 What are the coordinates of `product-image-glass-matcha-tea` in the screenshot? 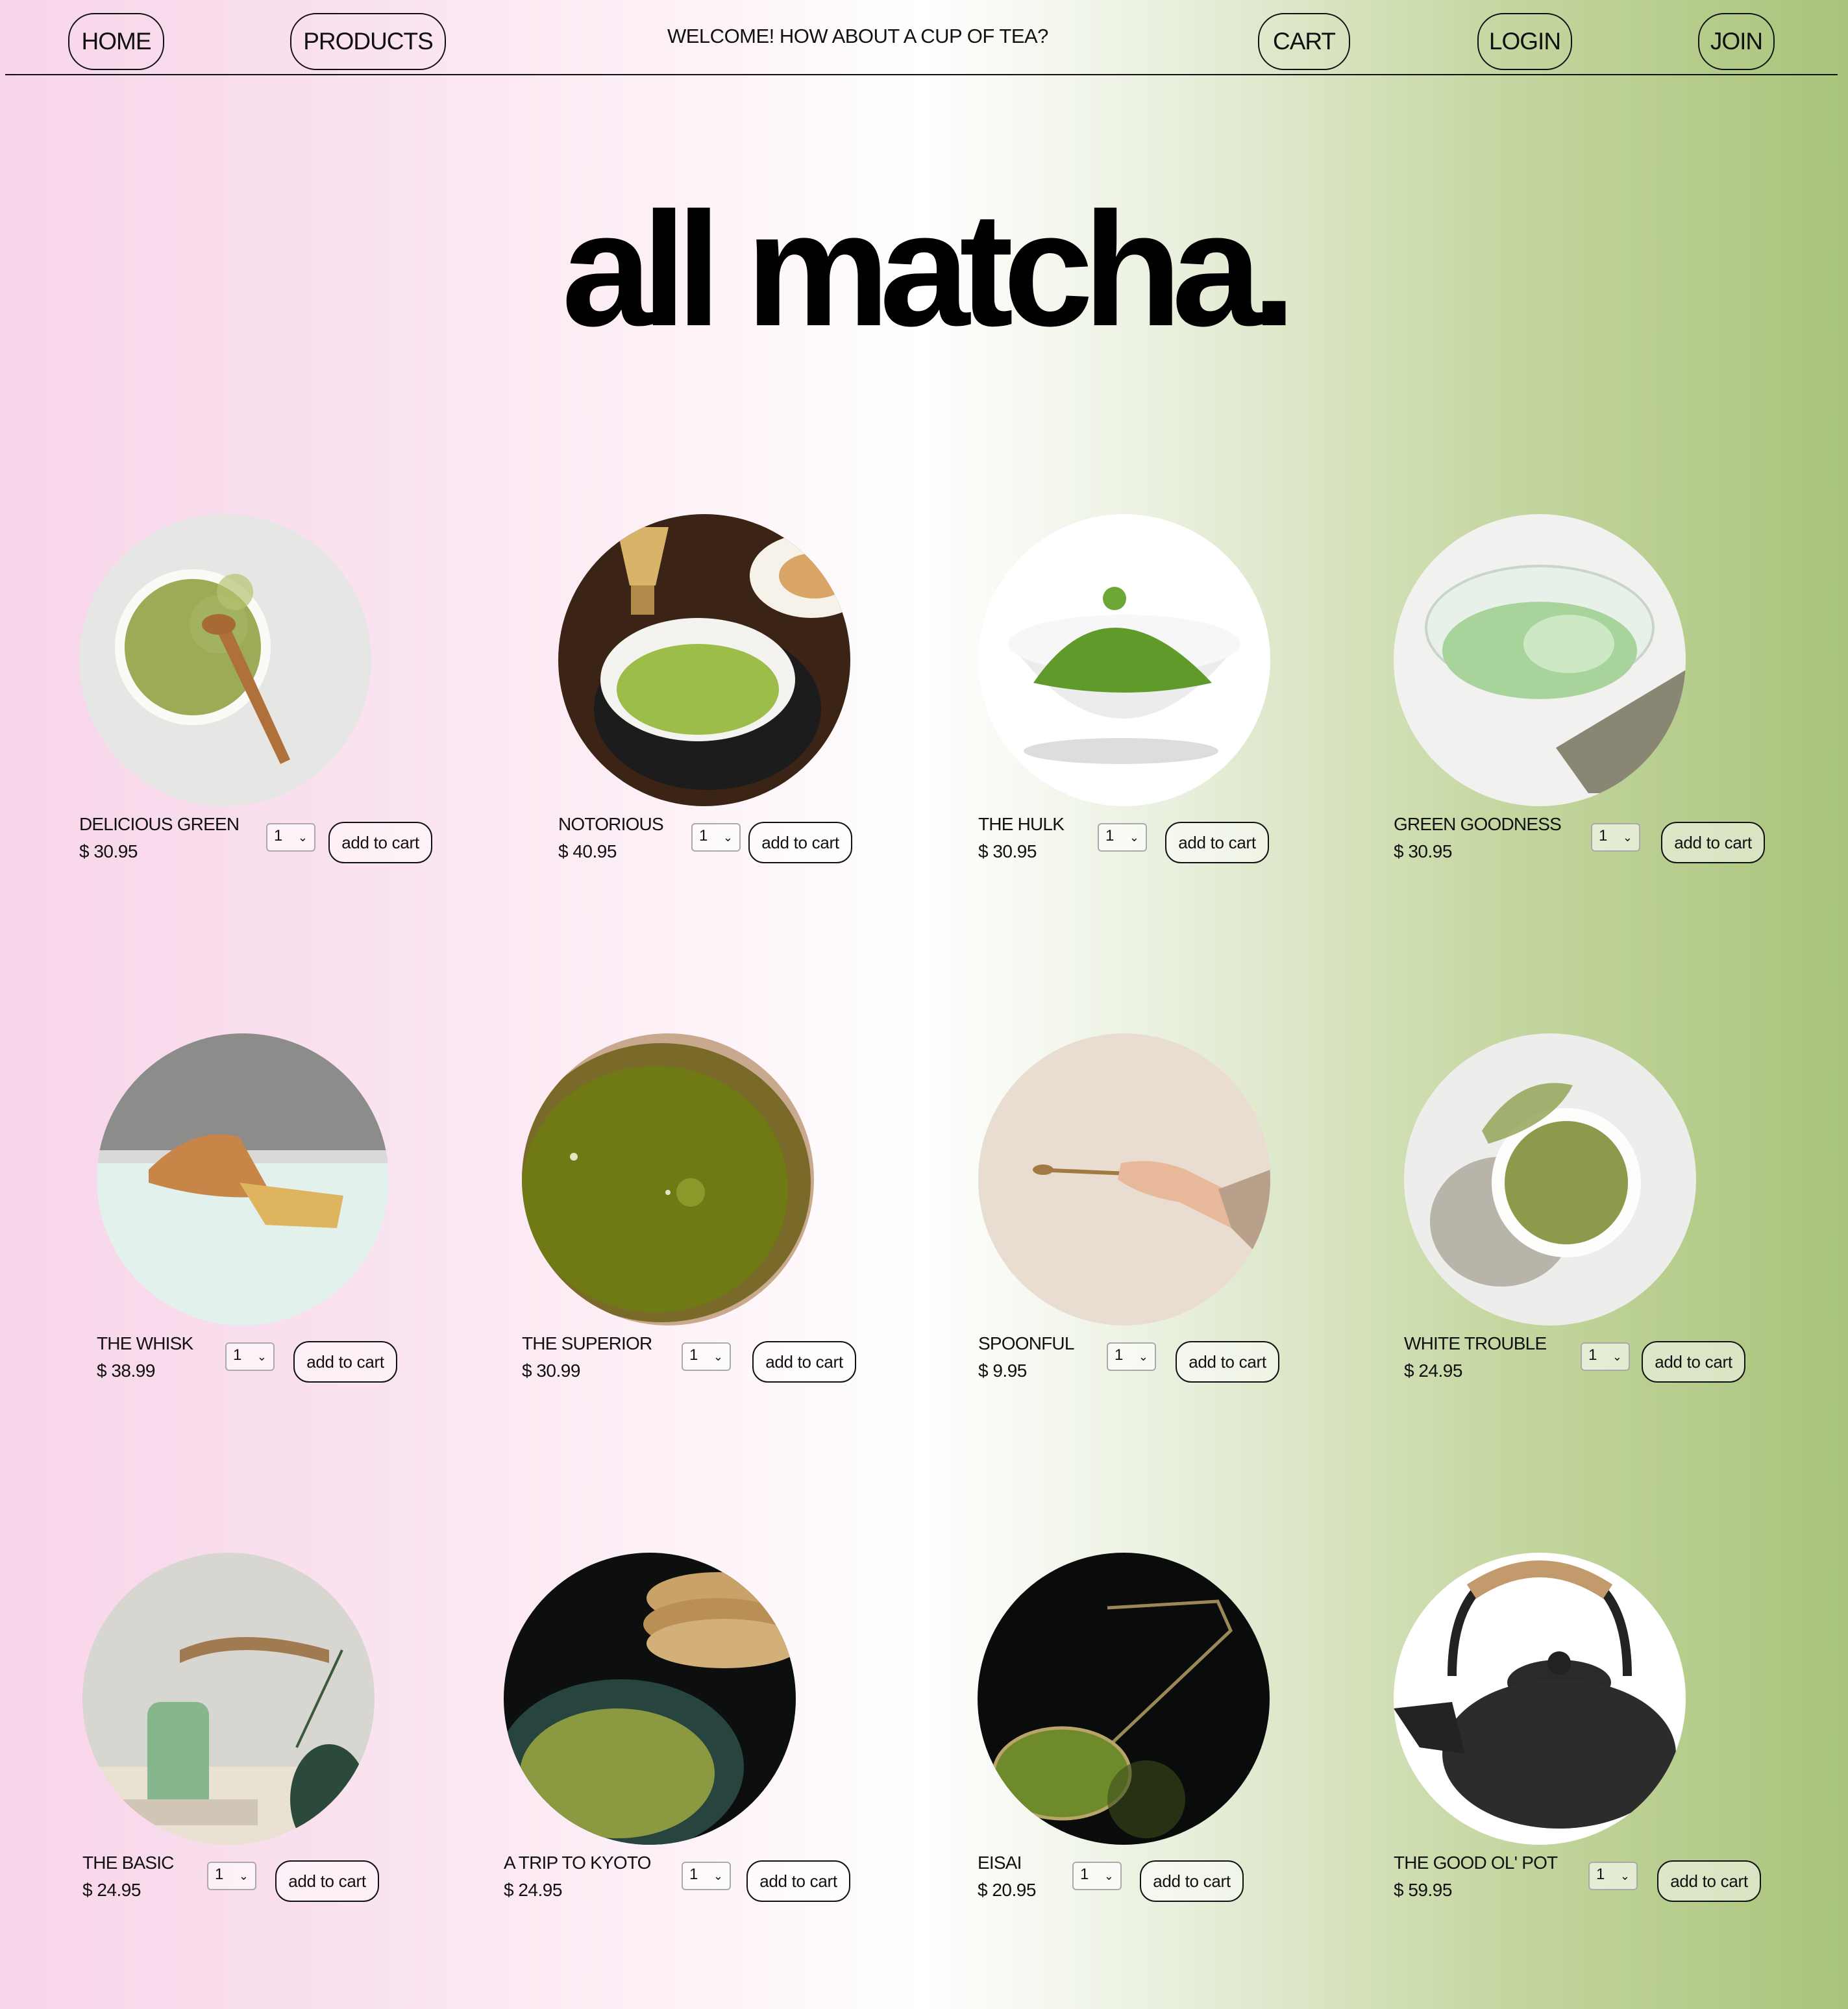 It's located at (1540, 660).